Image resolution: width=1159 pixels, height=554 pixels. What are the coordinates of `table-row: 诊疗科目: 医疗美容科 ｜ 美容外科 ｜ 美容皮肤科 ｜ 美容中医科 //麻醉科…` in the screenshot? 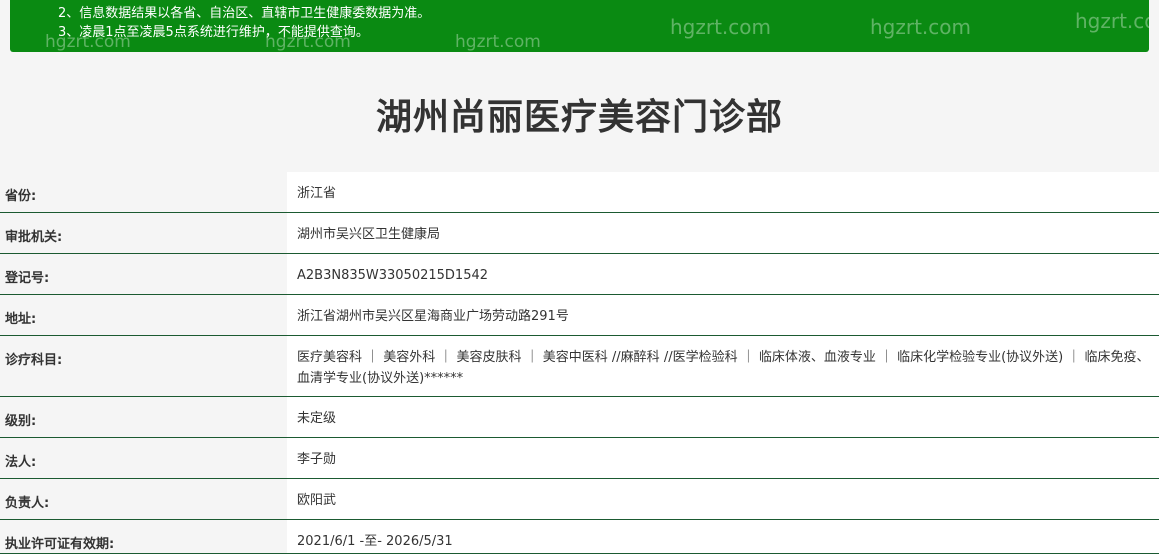 It's located at (579, 366).